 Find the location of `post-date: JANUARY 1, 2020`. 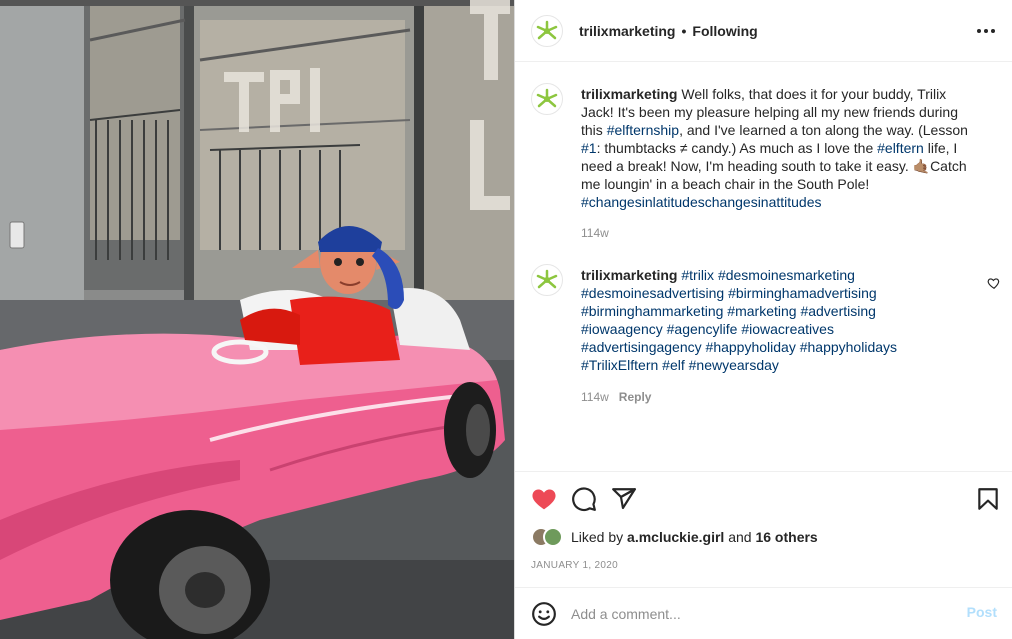

post-date: JANUARY 1, 2020 is located at coordinates (574, 565).